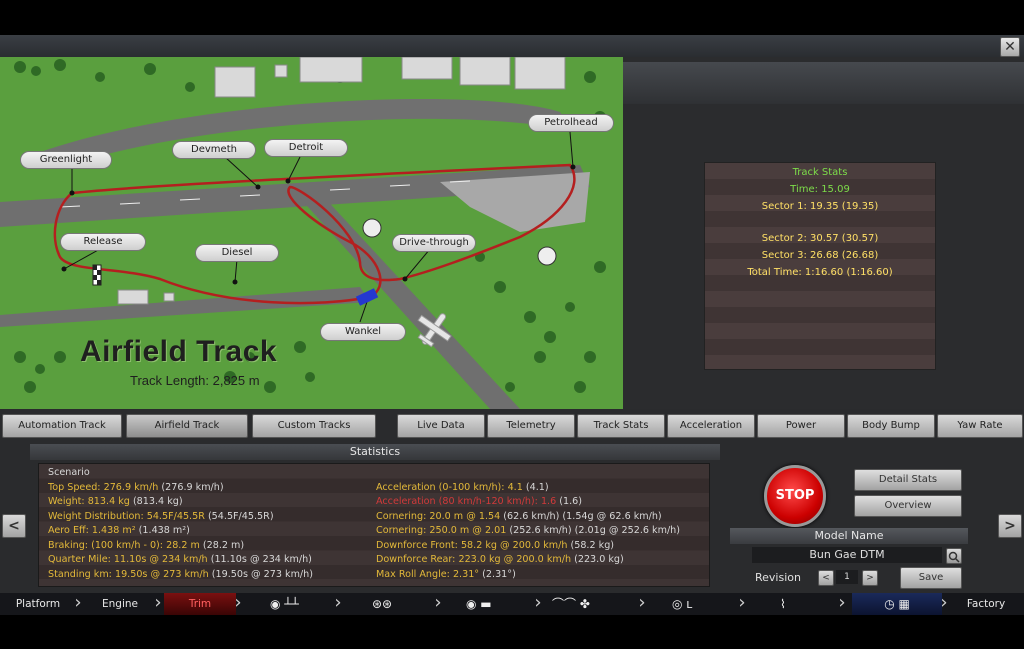  What do you see at coordinates (847, 555) in the screenshot?
I see `model-name-field: Bun Gae DTM` at bounding box center [847, 555].